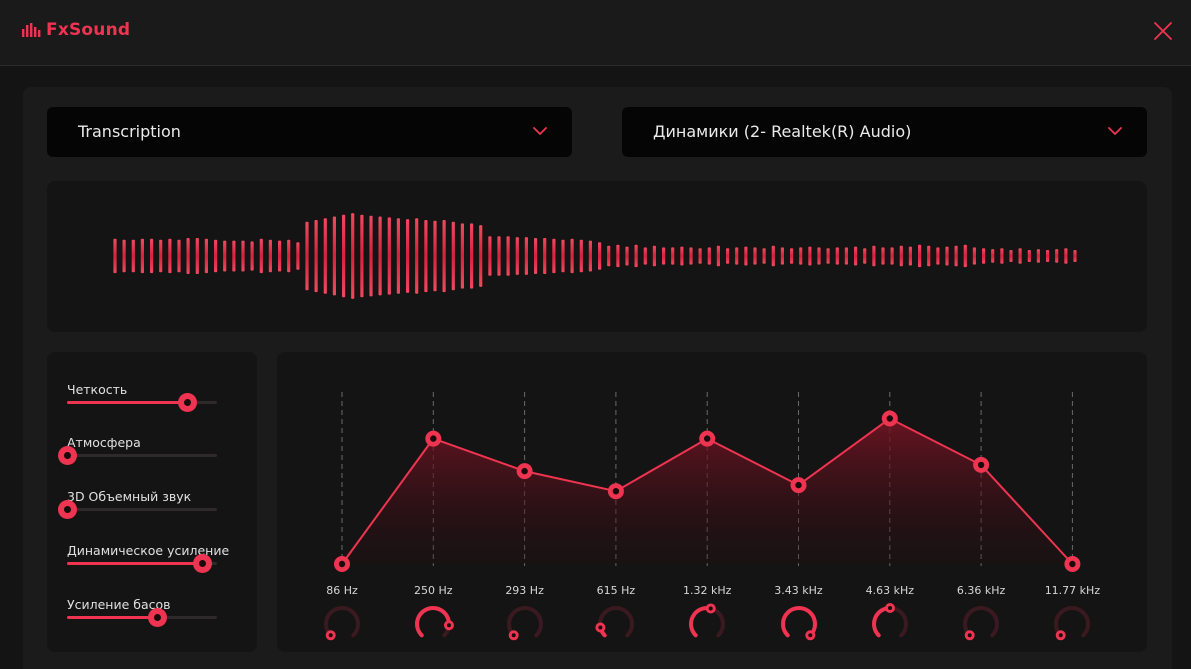 This screenshot has height=669, width=1191. What do you see at coordinates (97, 389) in the screenshot?
I see `effect-label: Четкость` at bounding box center [97, 389].